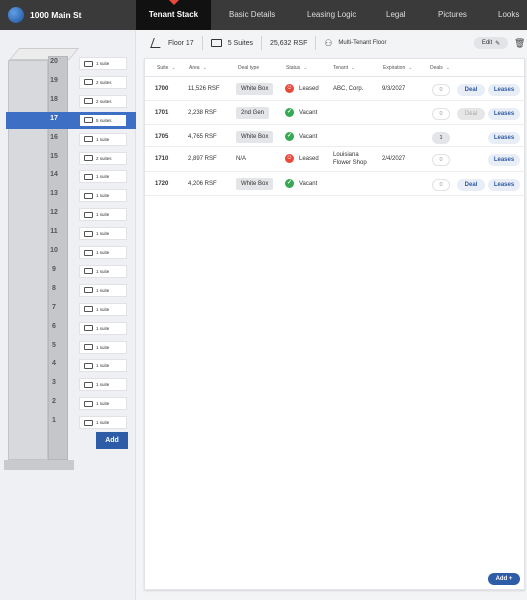  What do you see at coordinates (487, 43) in the screenshot?
I see `edit-label: Edit` at bounding box center [487, 43].